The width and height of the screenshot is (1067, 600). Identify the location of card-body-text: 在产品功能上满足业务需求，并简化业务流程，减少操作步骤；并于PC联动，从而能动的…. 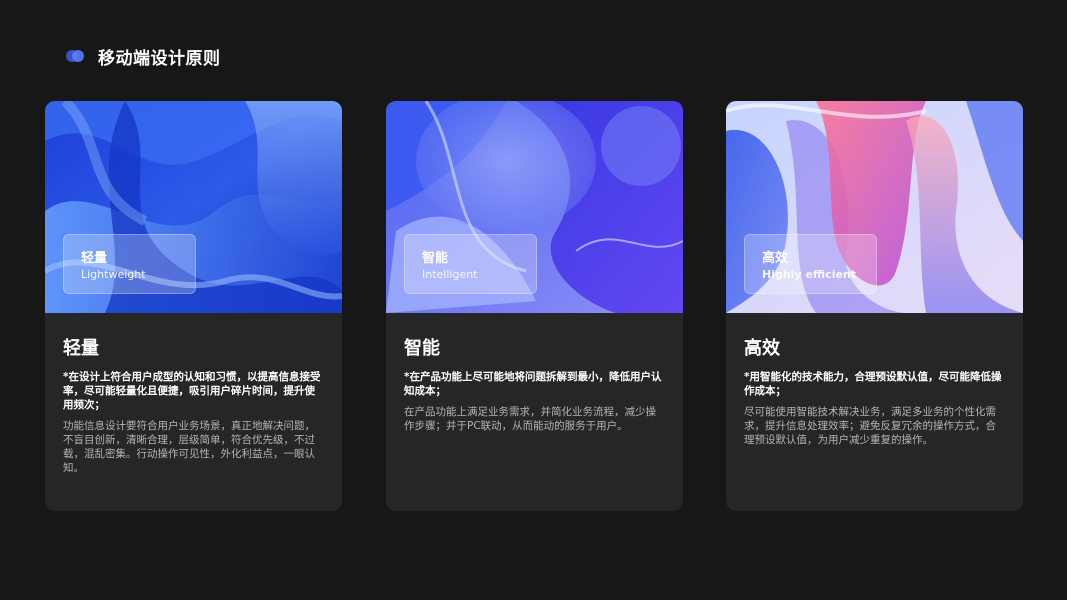
(530, 419).